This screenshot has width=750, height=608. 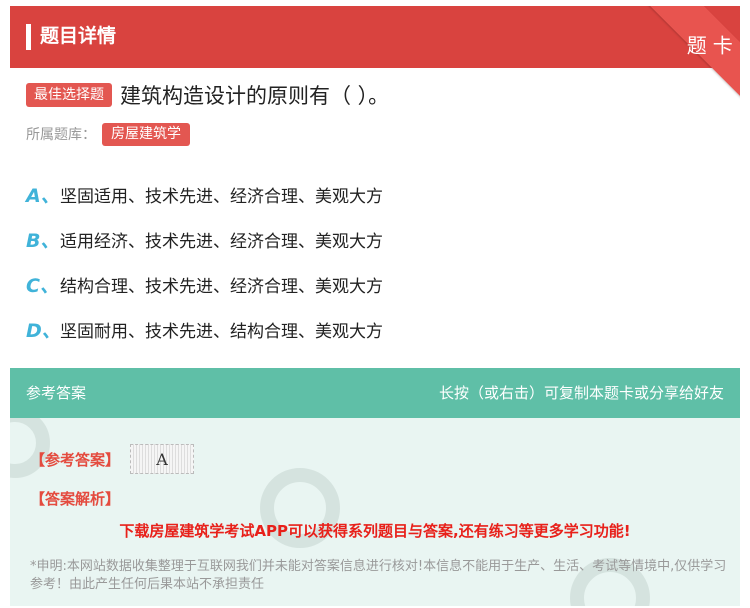 I want to click on reference-answer-label: 【参考答案】, so click(x=75, y=459).